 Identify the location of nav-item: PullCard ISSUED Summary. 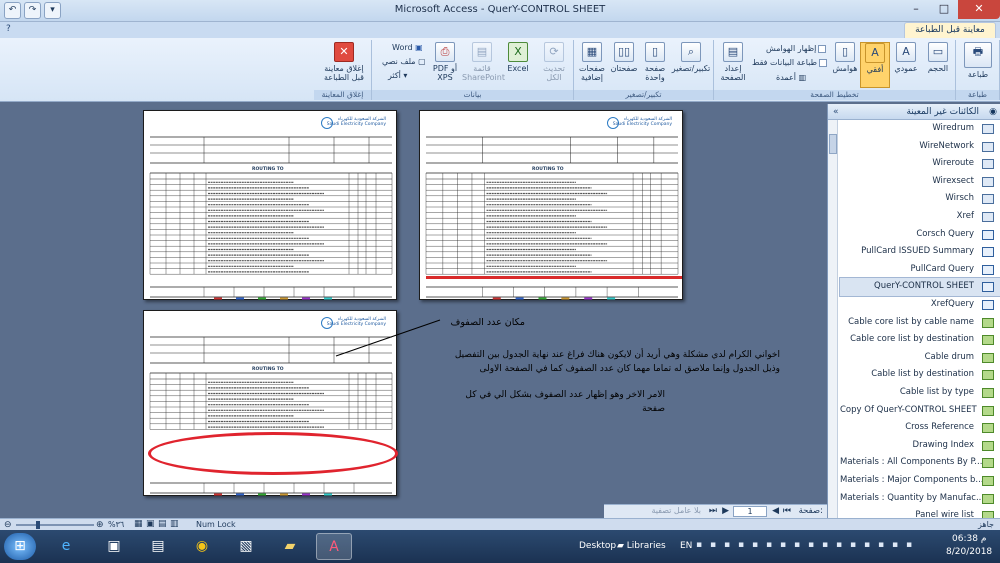
(920, 252).